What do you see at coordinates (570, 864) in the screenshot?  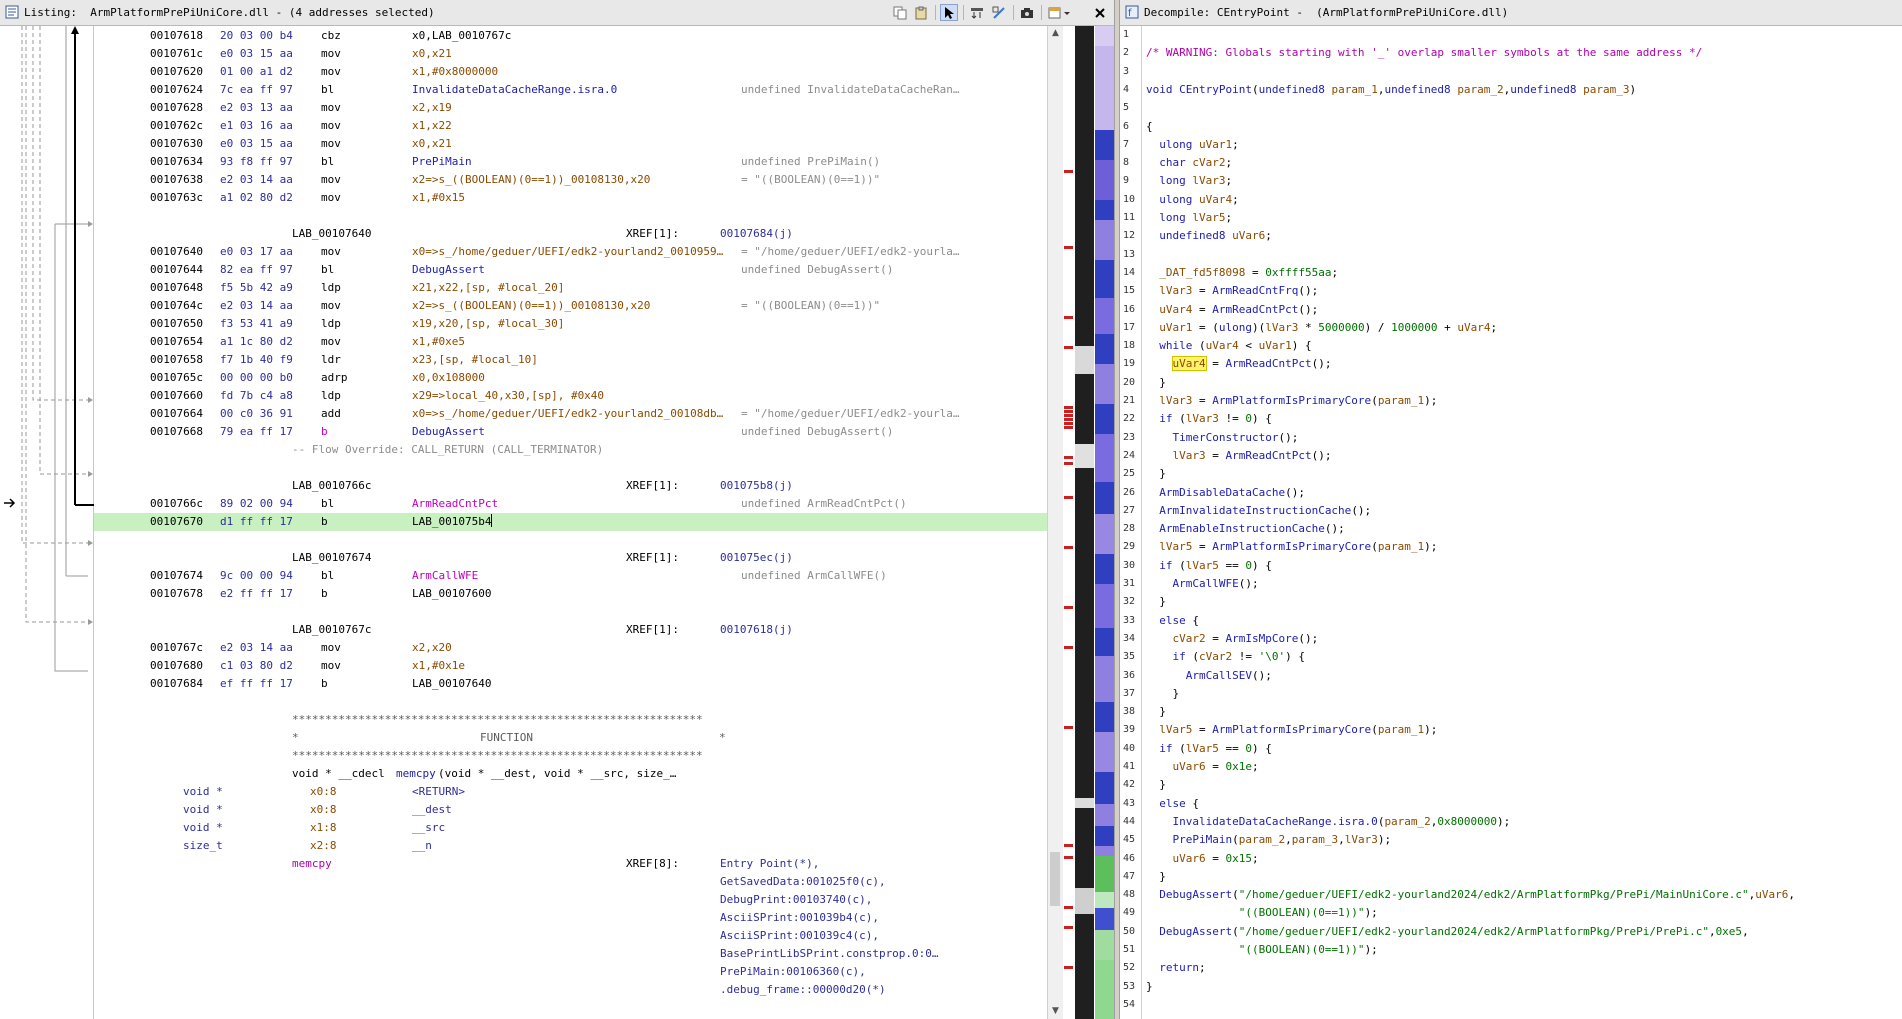 I see `listing-row: memcpy XREF[8]: Entry Point(*),` at bounding box center [570, 864].